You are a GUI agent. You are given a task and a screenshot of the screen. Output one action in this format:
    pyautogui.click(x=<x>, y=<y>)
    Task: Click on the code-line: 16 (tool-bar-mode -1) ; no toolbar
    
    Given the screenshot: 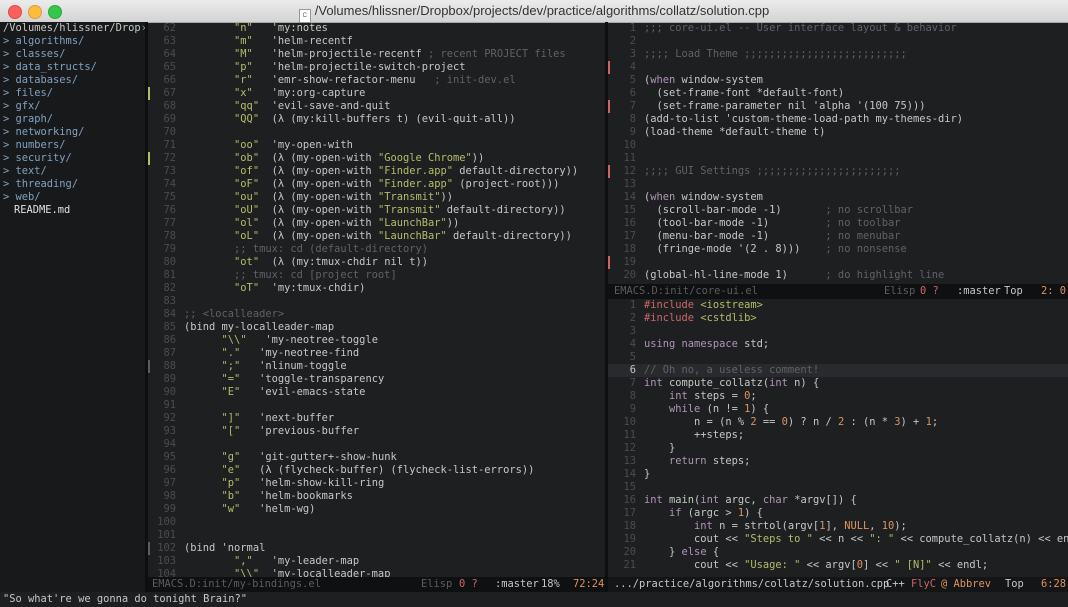 What is the action you would take?
    pyautogui.click(x=838, y=223)
    